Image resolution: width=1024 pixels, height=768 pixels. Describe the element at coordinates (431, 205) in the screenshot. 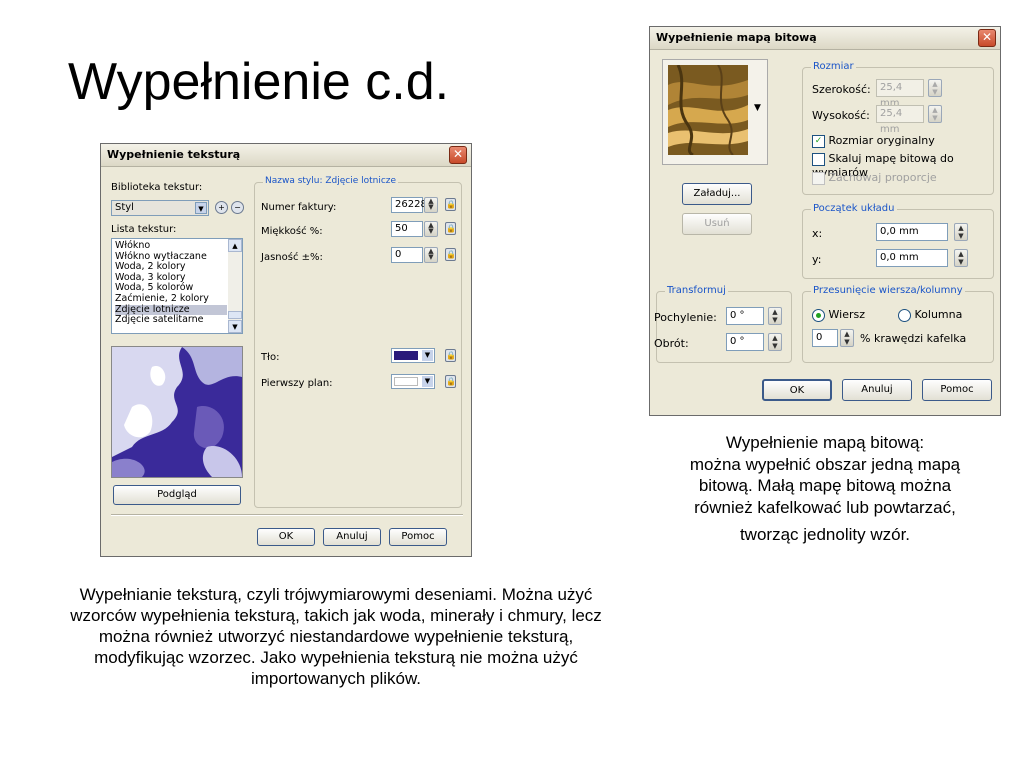

I see `param-spinner-0: ▲ ▼` at that location.